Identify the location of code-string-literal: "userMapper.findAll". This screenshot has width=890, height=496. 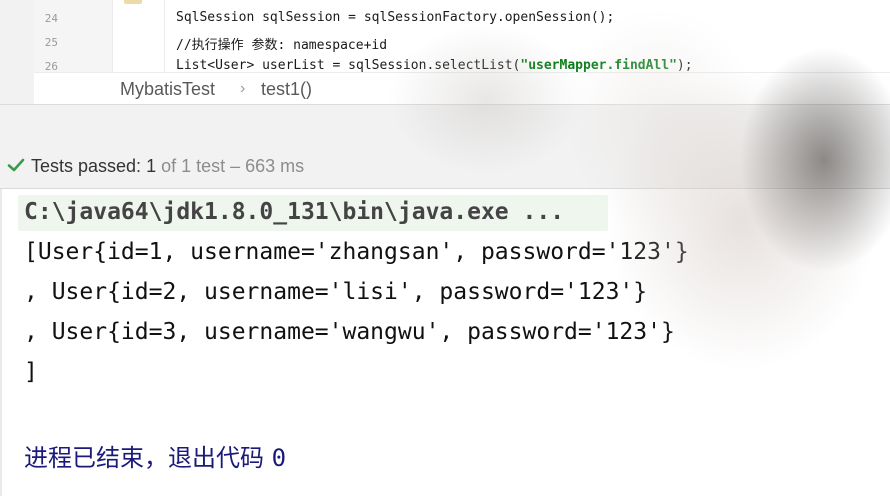
(598, 65).